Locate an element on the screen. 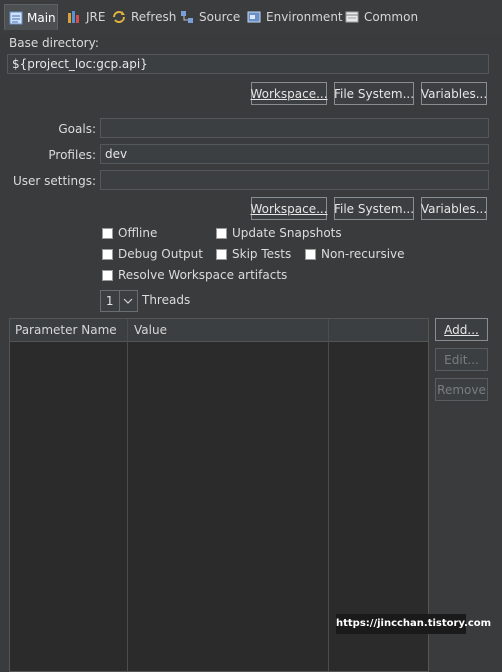 This screenshot has width=502, height=672. column-header-value: Value is located at coordinates (229, 330).